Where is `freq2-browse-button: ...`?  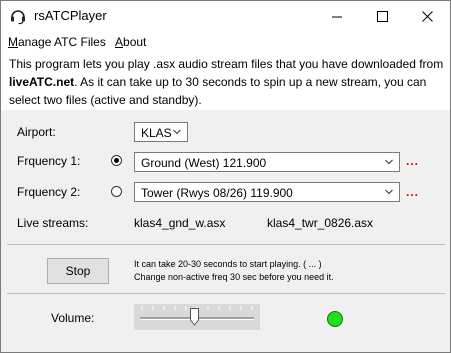
freq2-browse-button: ... is located at coordinates (412, 192).